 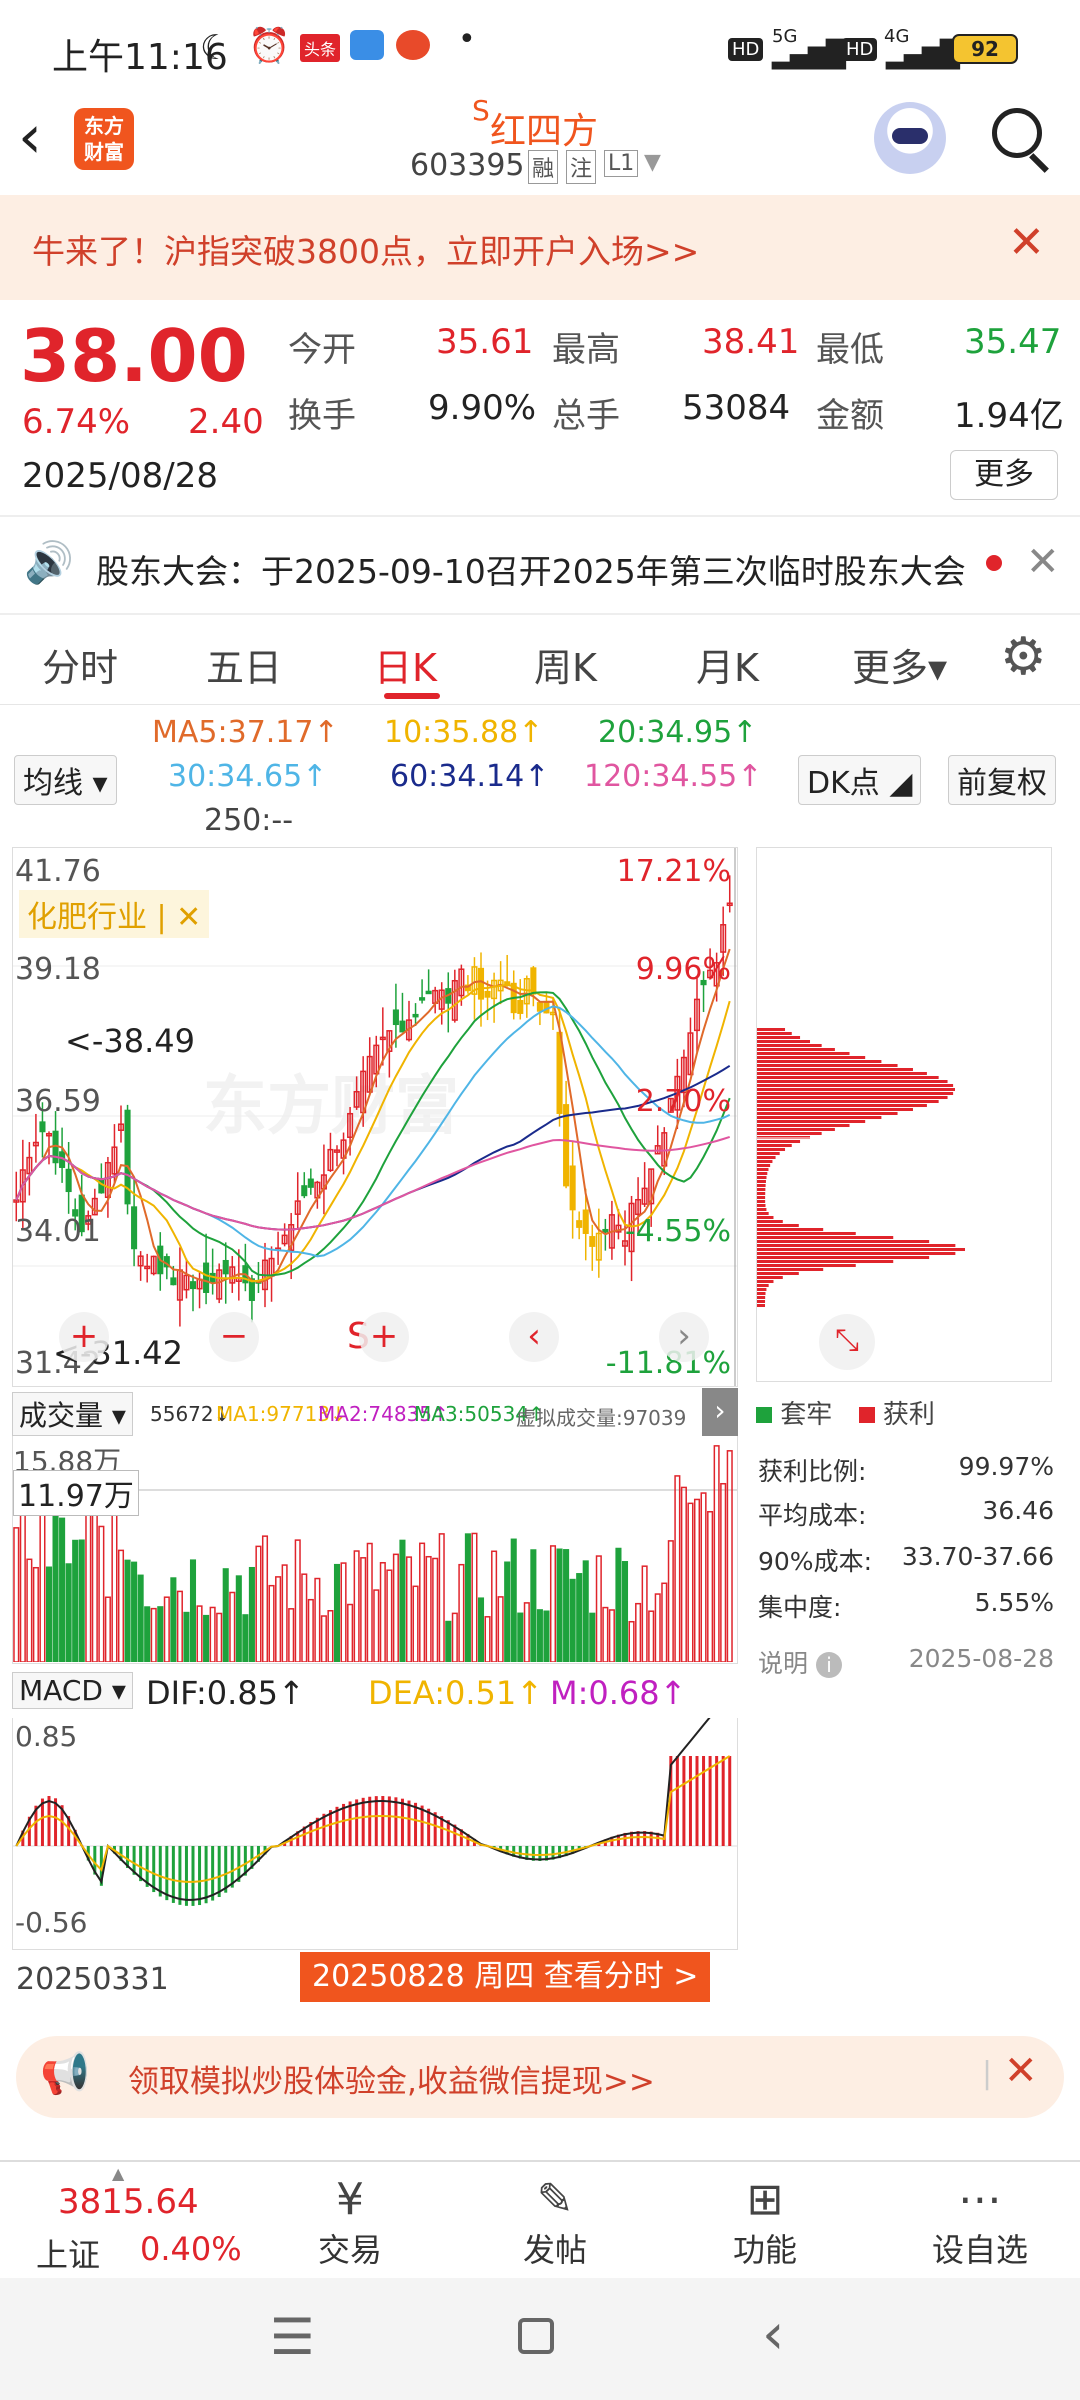 I want to click on tab-weekly-k: 周K, so click(x=565, y=664).